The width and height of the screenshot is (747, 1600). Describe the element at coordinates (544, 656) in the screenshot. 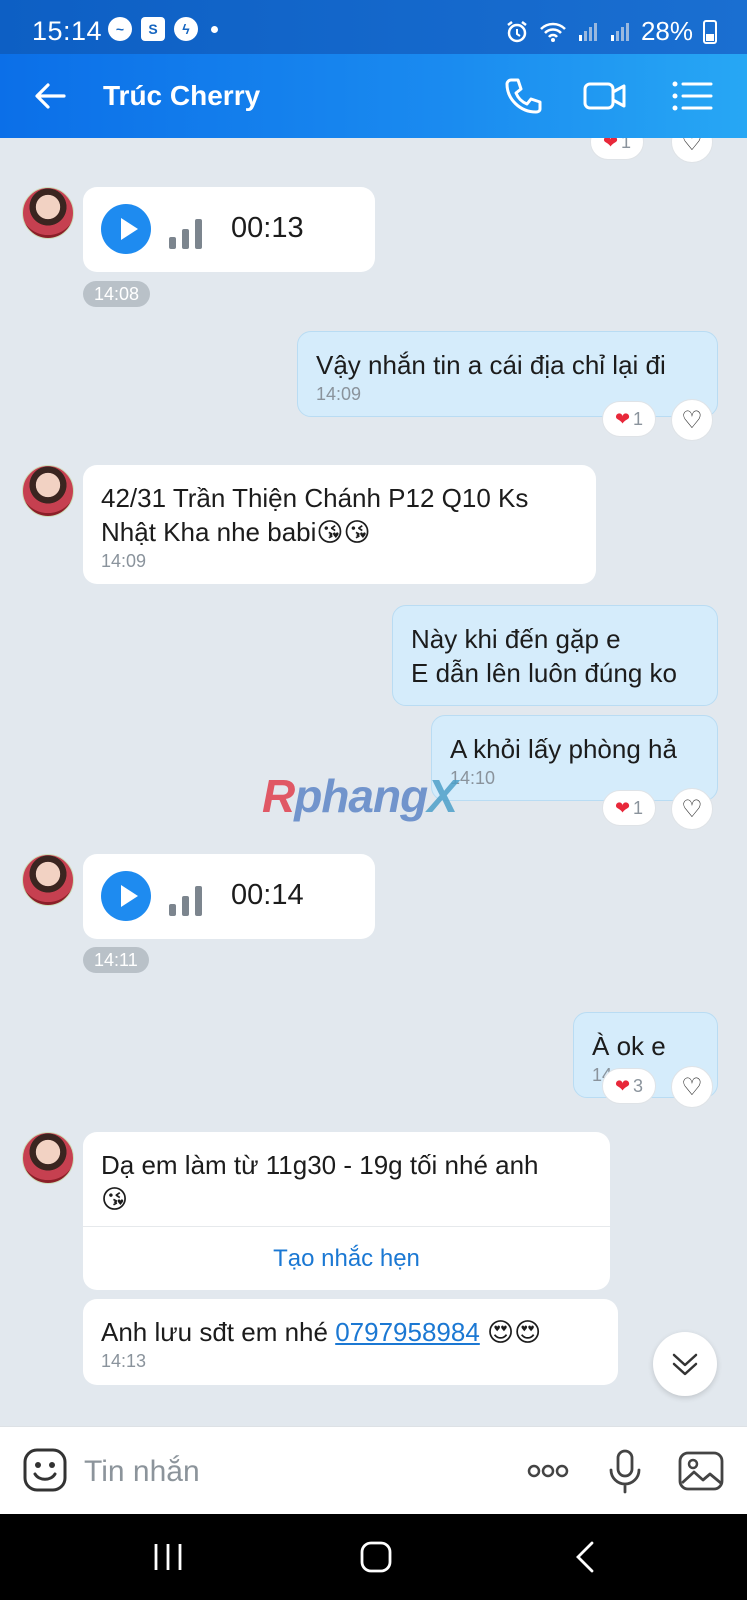

I see `message-text: Này khi đến gặp e E dẫn lên luôn đúng ko` at that location.